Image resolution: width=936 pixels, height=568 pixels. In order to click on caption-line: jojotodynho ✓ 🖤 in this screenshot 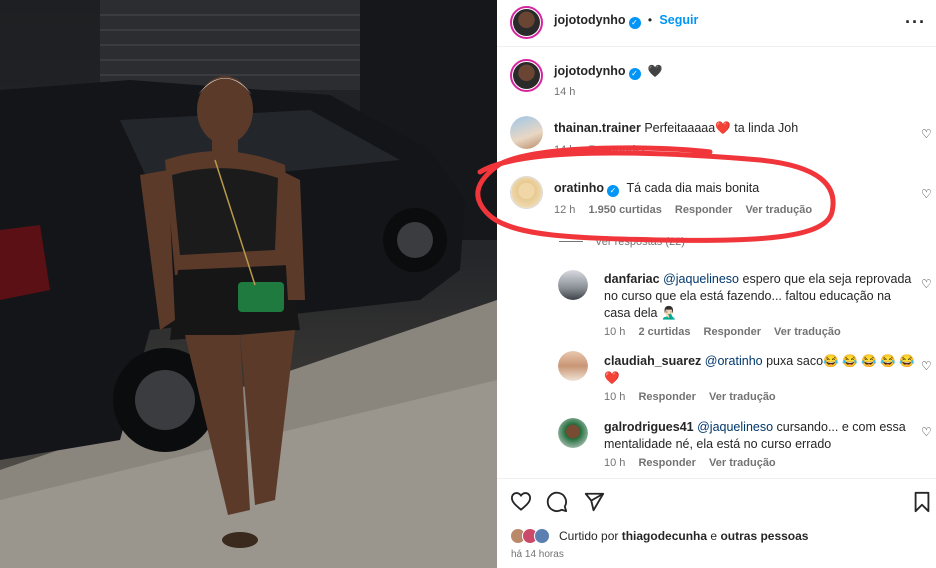, I will do `click(608, 72)`.